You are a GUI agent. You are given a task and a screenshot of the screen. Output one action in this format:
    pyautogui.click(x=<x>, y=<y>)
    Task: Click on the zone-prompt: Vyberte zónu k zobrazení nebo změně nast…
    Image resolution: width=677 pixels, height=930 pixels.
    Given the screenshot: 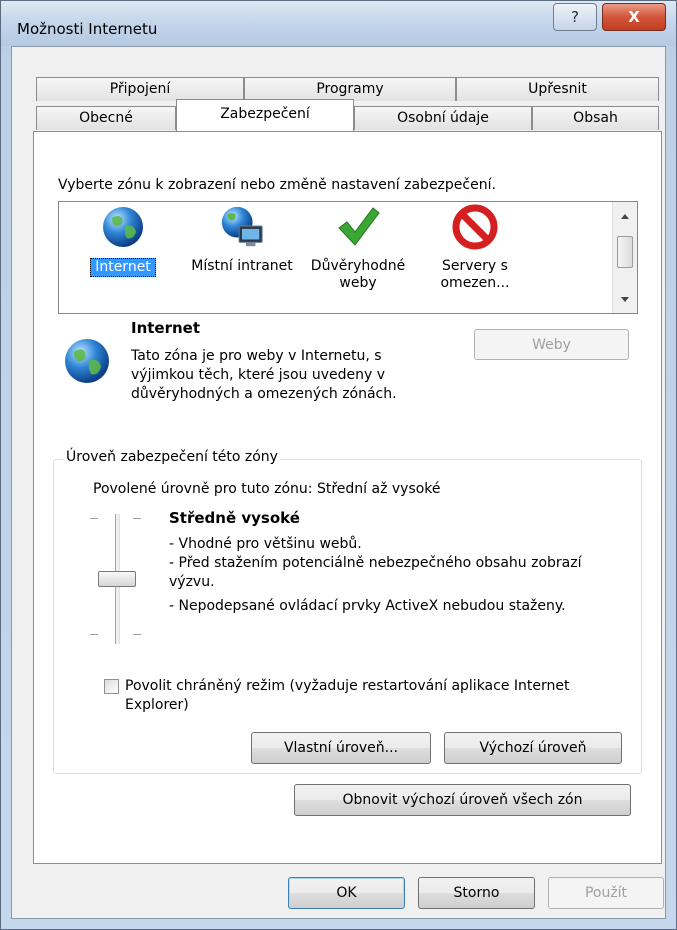 What is the action you would take?
    pyautogui.click(x=277, y=185)
    